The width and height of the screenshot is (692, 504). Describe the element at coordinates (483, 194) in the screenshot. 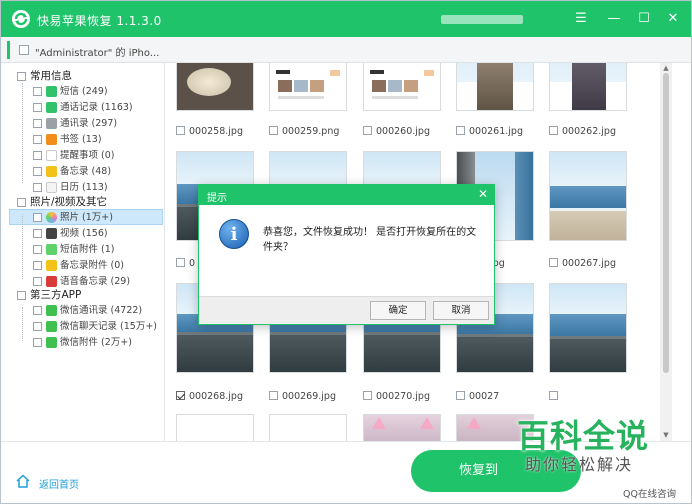

I see `dialog-close-icon: ✕` at that location.